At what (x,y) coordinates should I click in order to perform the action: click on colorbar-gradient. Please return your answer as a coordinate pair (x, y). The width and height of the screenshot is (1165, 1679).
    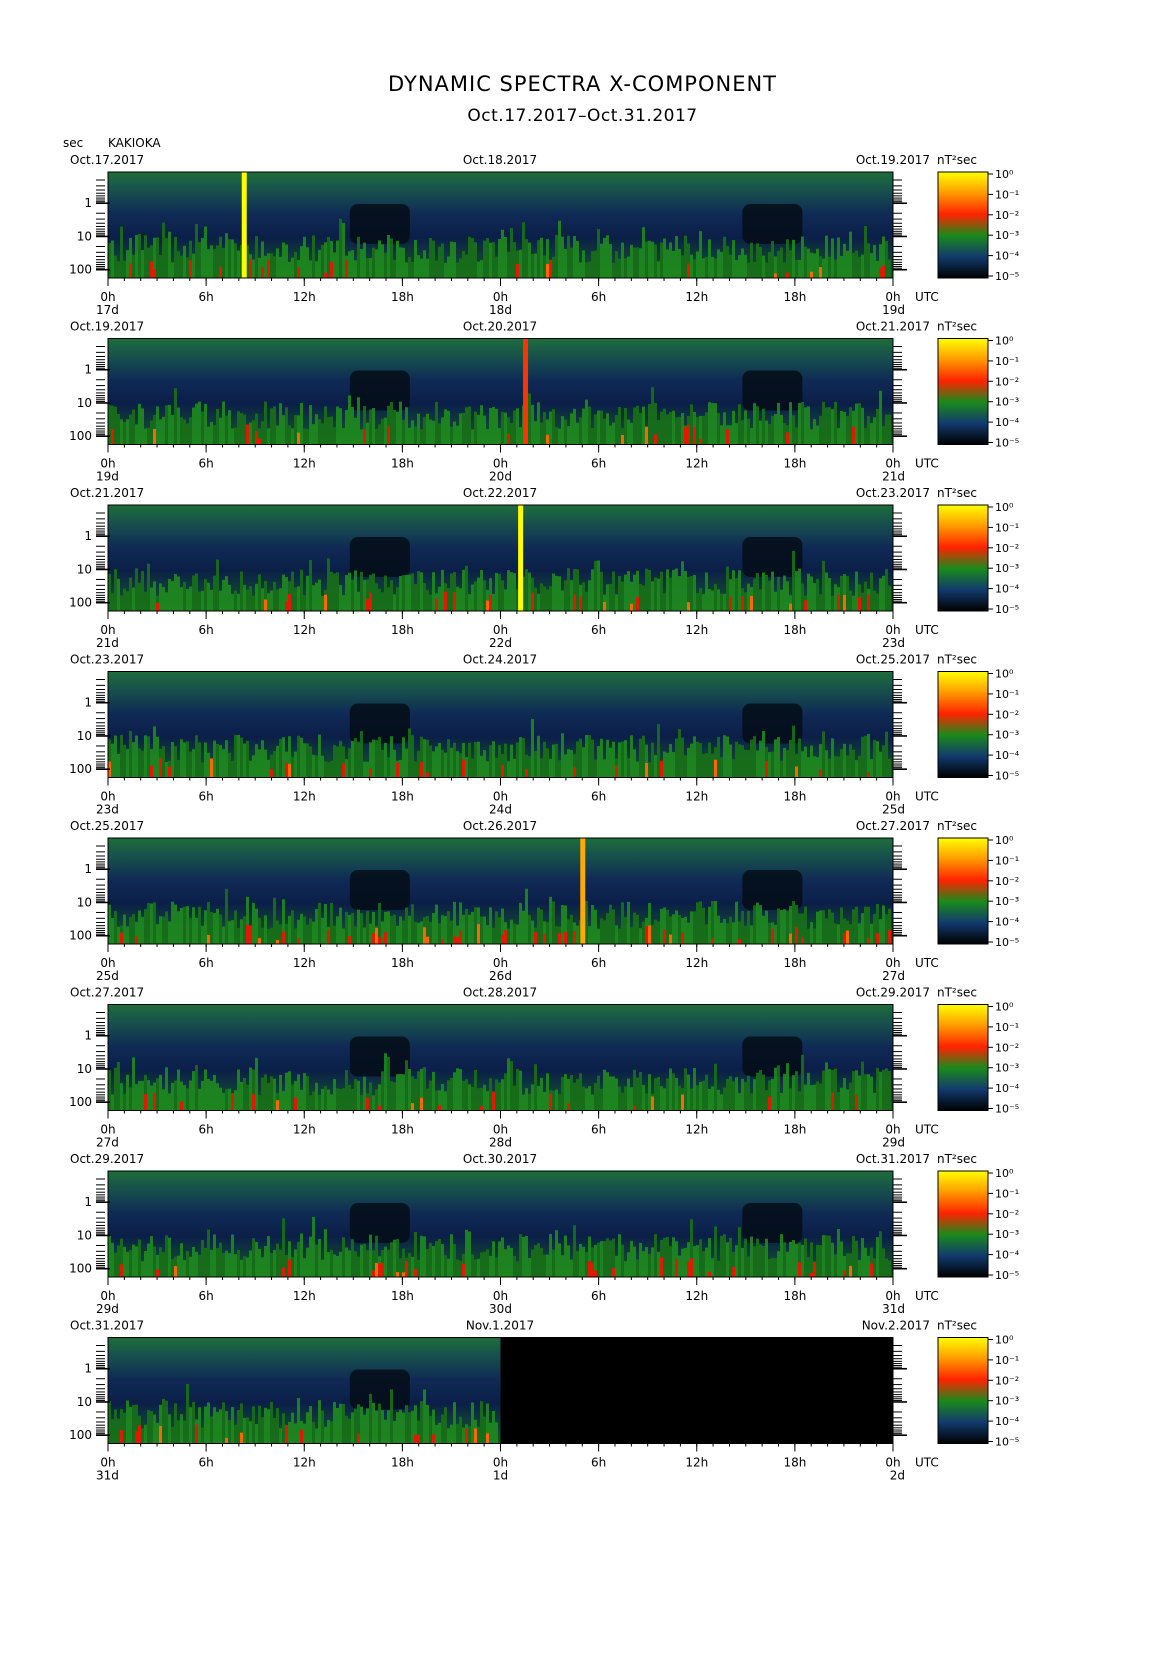
    Looking at the image, I should click on (963, 1057).